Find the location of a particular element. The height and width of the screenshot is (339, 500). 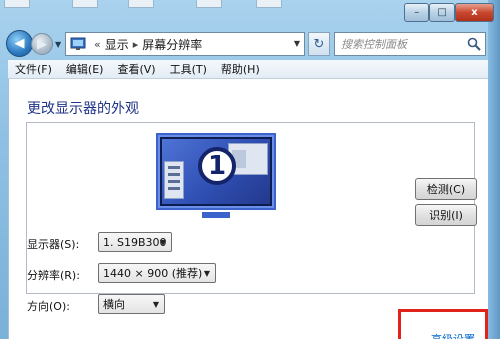

orientation-label: 方向(O): is located at coordinates (48, 306).